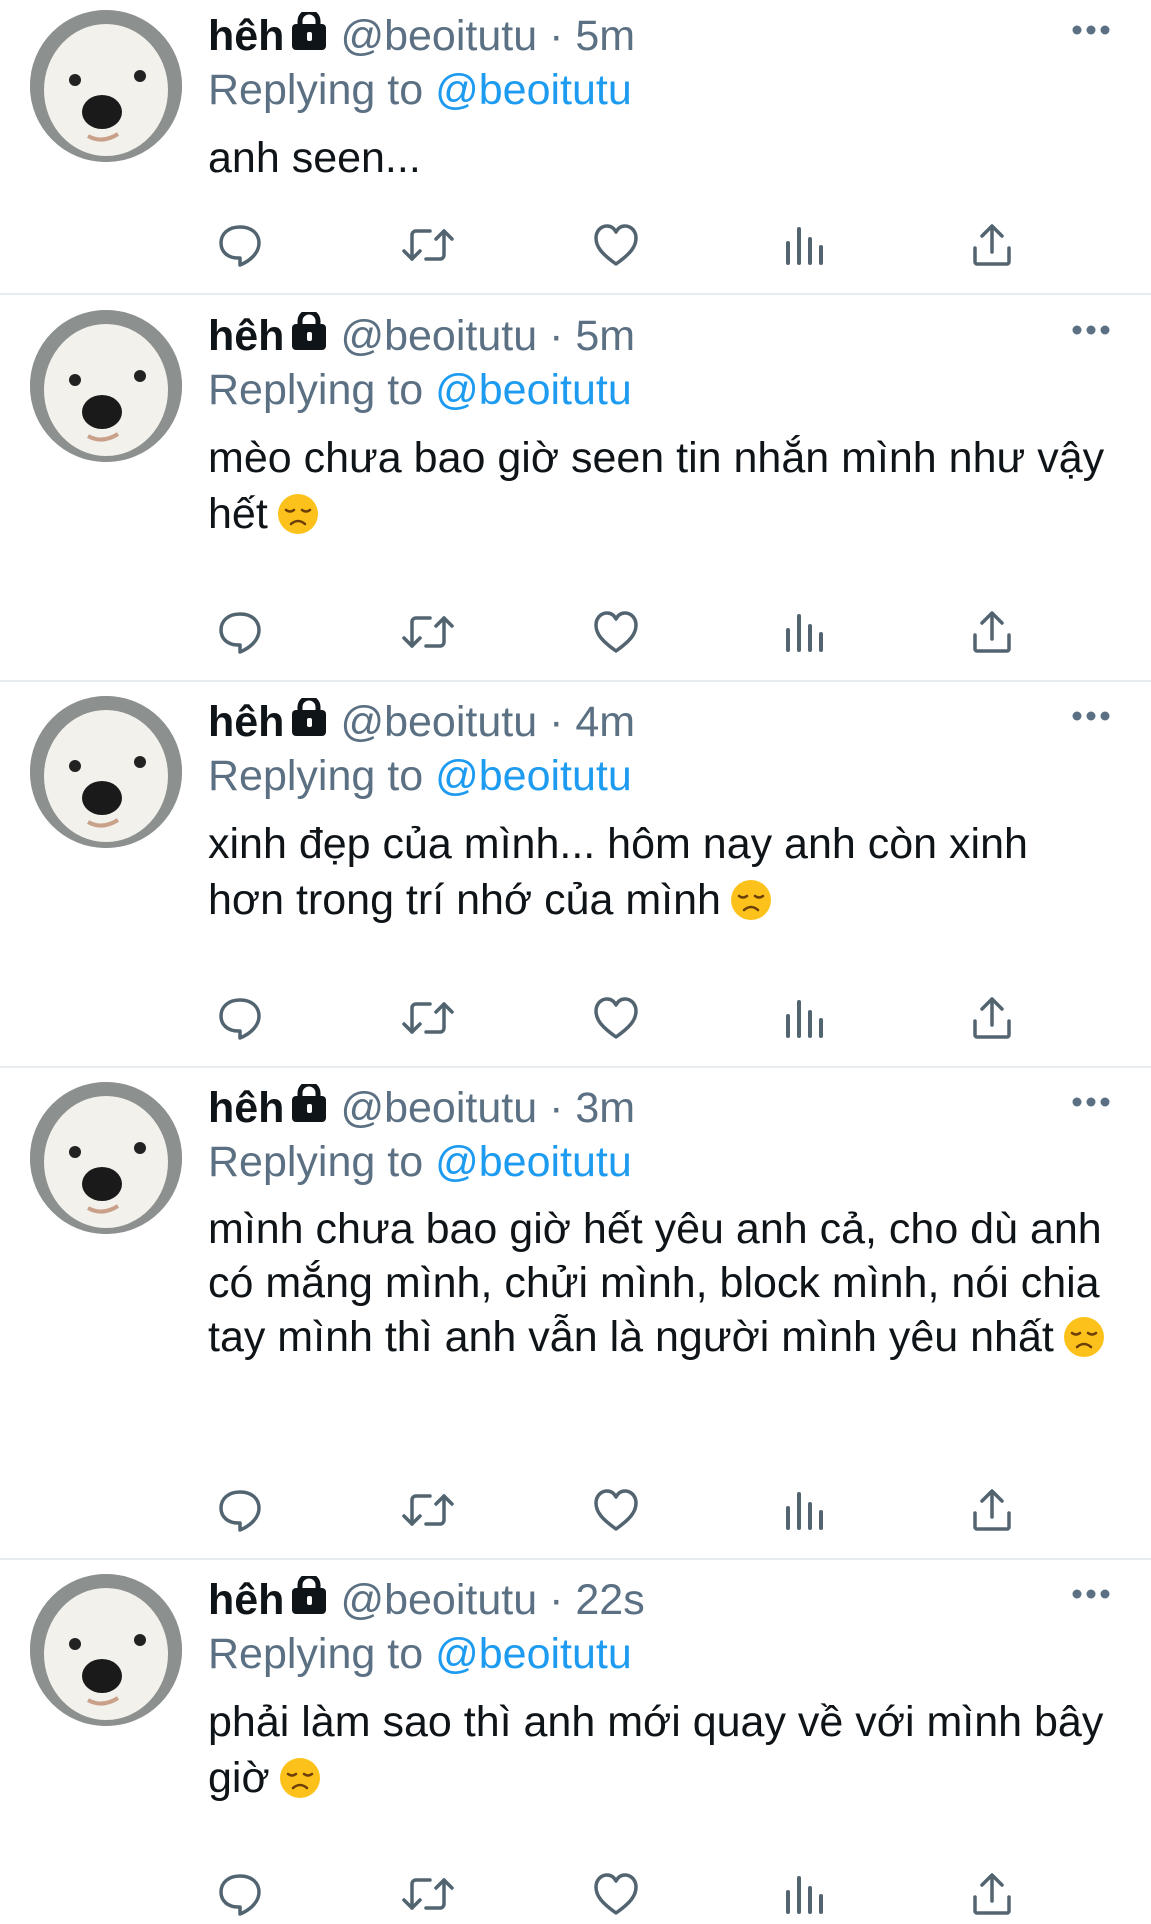  I want to click on timestamp: 22s, so click(609, 1600).